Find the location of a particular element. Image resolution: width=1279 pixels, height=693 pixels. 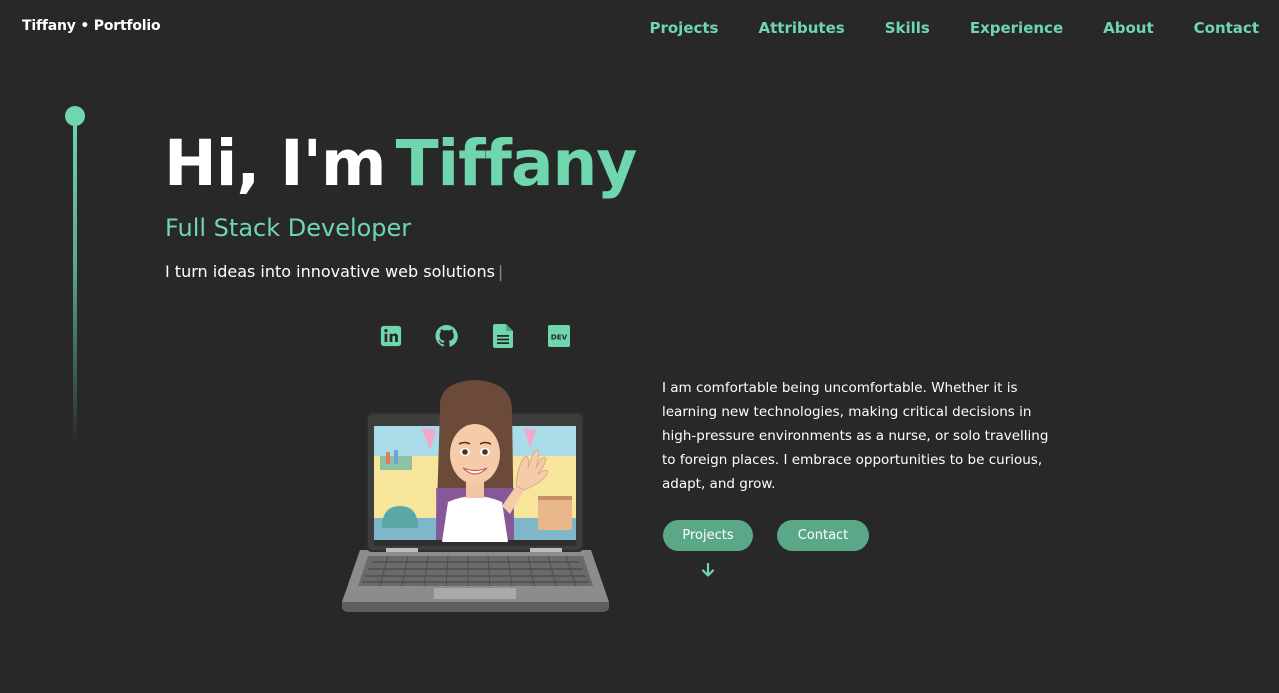

nav-link-experience: Experience is located at coordinates (1016, 28).